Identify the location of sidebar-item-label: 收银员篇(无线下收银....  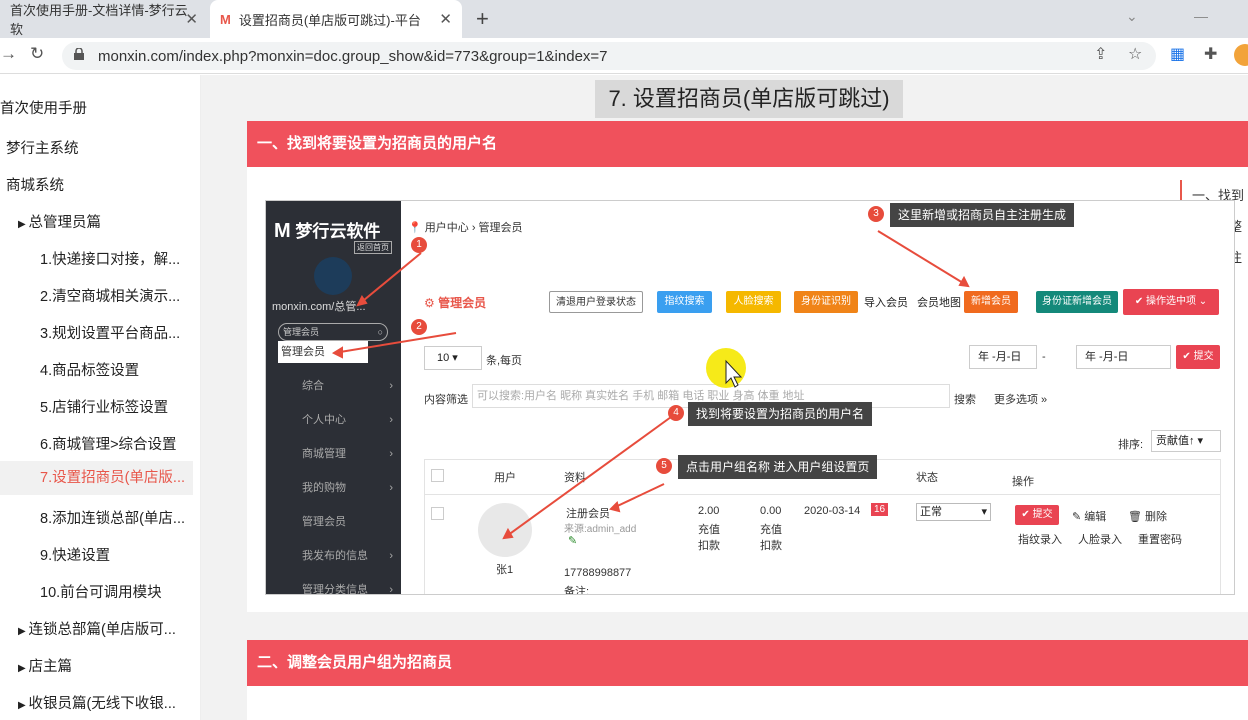
(102, 704).